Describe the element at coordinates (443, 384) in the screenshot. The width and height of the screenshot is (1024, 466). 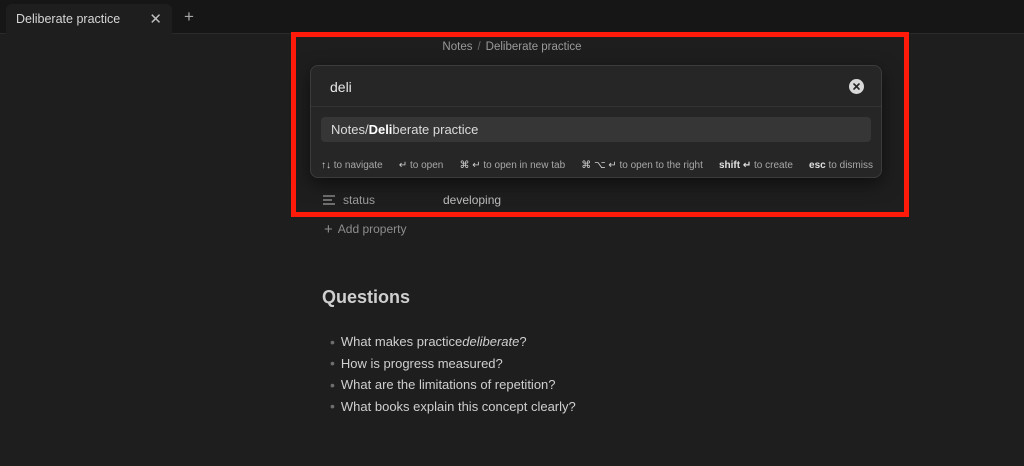
I see `list-item: • What are the limitations of repetition?` at that location.